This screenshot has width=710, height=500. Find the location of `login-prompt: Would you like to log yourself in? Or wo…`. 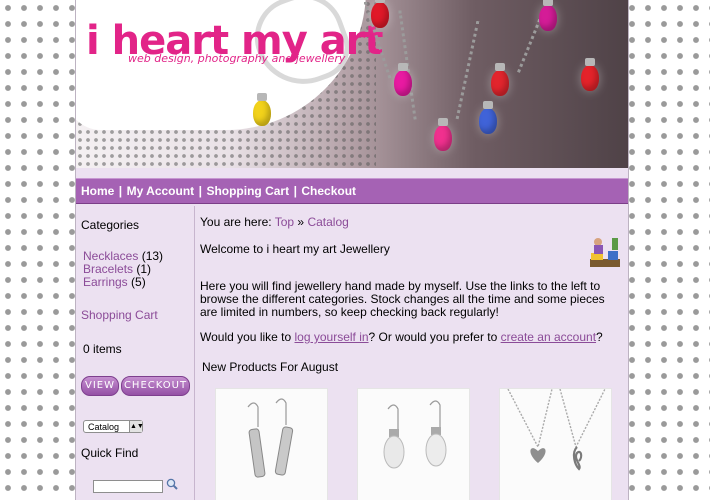

login-prompt: Would you like to log yourself in? Or wo… is located at coordinates (412, 337).